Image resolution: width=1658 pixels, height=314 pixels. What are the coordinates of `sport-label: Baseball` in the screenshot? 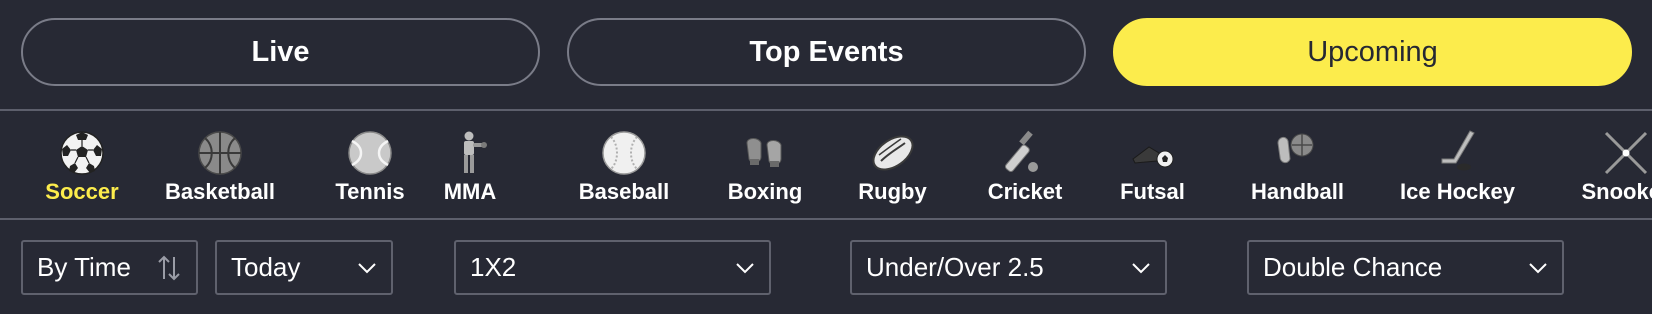 It's located at (624, 191).